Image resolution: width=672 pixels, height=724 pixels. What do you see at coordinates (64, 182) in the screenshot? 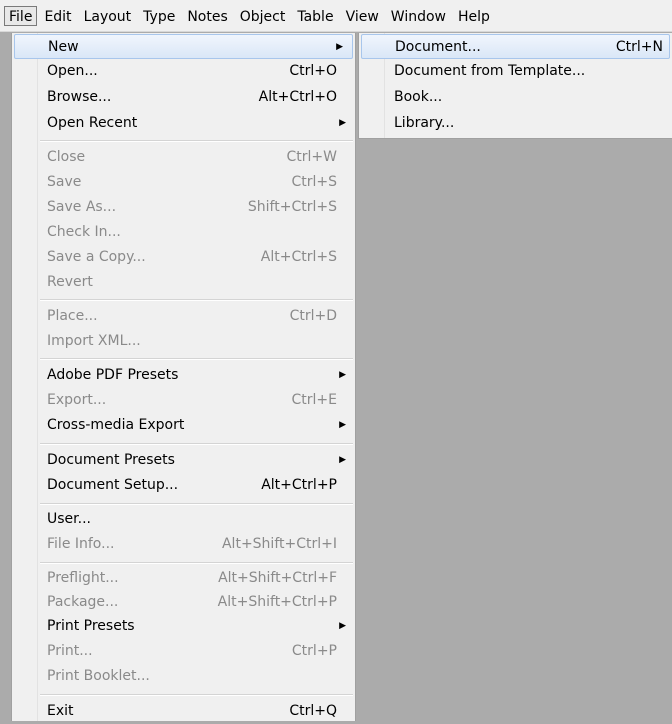
I see `menu-item-label: Save` at bounding box center [64, 182].